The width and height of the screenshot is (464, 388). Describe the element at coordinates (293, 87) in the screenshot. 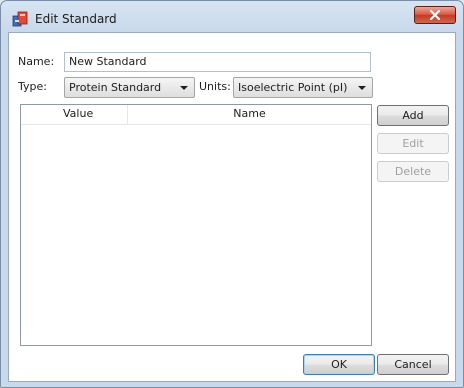

I see `units-dropdown-value: Isoelectric Point (pI)` at that location.